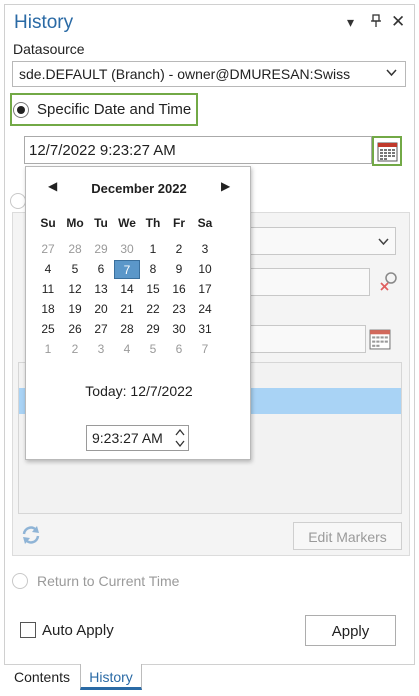 This screenshot has height=696, width=419. I want to click on calendar-day: 13, so click(101, 289).